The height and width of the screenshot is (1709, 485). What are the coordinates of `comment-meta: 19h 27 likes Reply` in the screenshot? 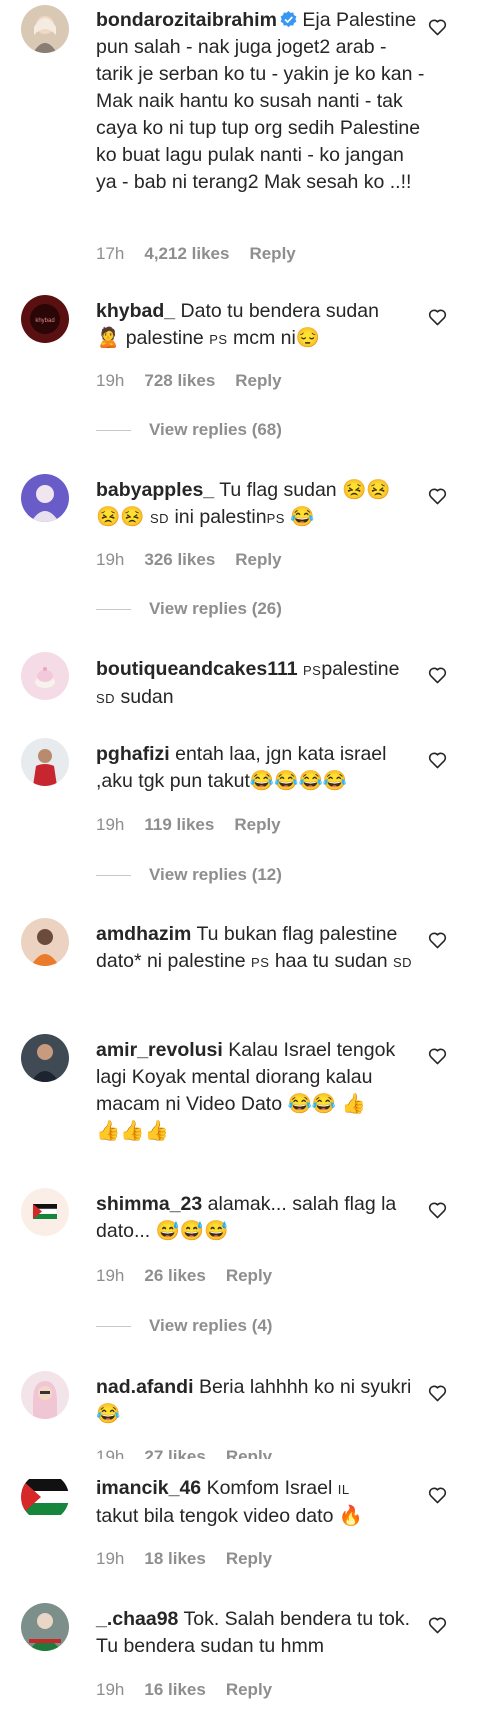 It's located at (194, 1453).